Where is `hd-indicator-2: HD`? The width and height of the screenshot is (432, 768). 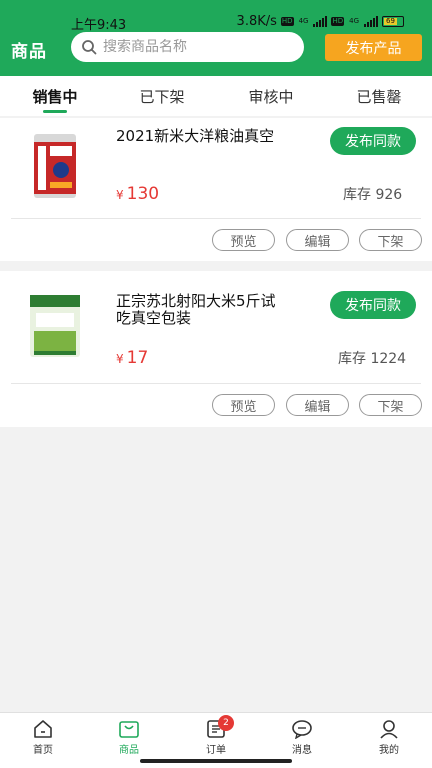 hd-indicator-2: HD is located at coordinates (338, 21).